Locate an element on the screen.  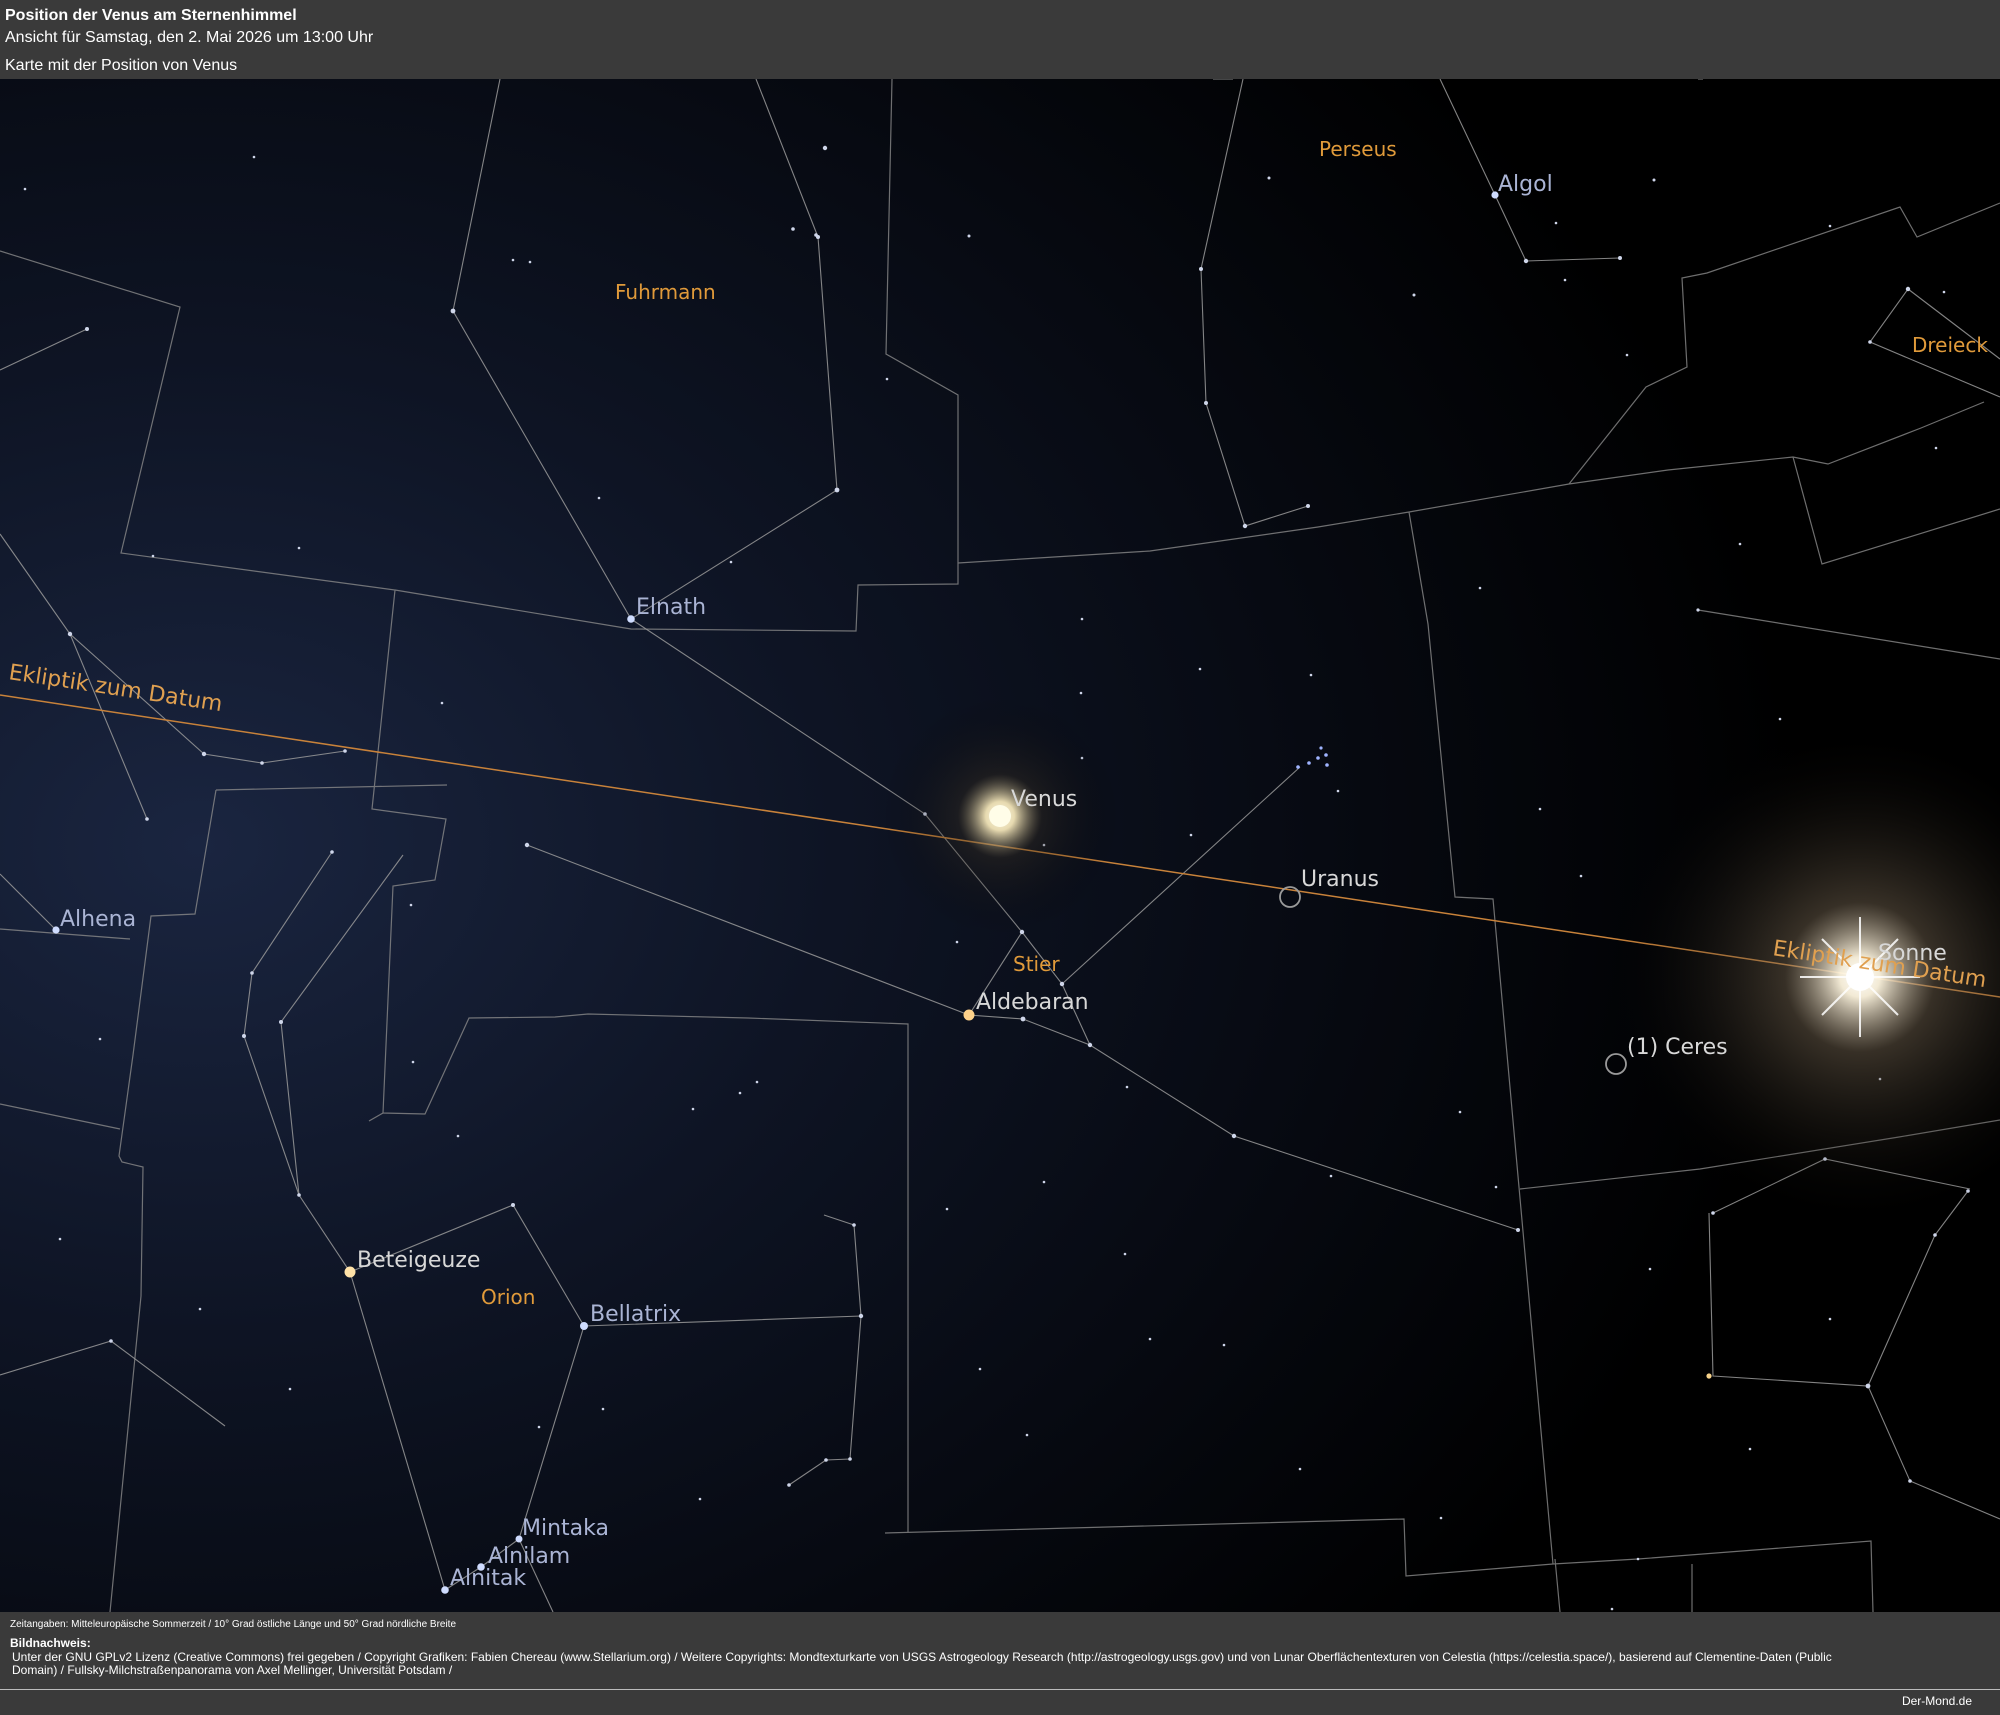
elnath-star is located at coordinates (631, 619).